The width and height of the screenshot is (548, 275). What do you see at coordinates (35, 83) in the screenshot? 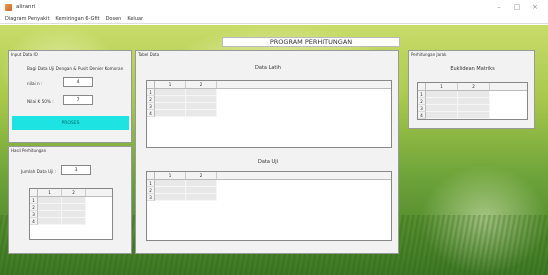
I see `nilai-n-label: nilai n :` at bounding box center [35, 83].